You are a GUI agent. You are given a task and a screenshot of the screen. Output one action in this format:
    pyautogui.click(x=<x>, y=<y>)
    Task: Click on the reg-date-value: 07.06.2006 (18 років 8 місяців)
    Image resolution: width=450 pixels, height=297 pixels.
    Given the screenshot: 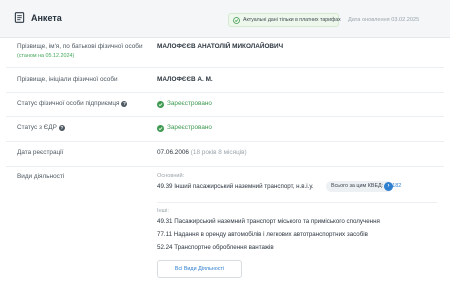 What is the action you would take?
    pyautogui.click(x=202, y=153)
    